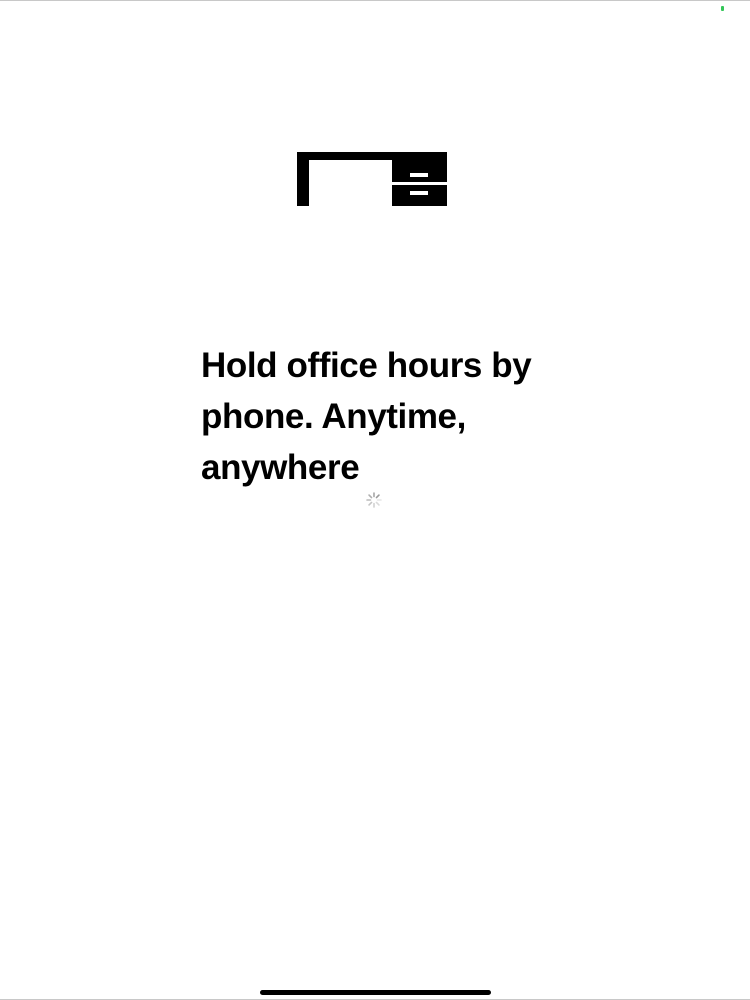  Describe the element at coordinates (375, 0) in the screenshot. I see `top-border` at that location.